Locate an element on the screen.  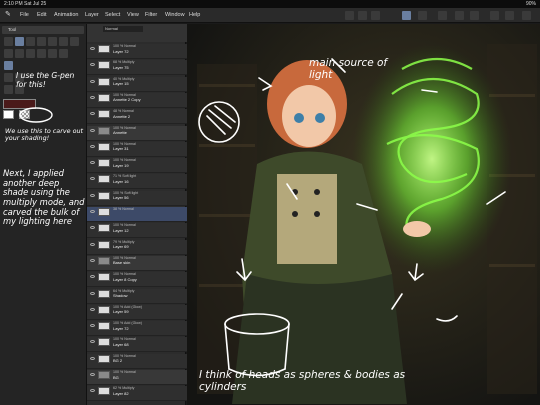
layer-folder-row: 100 % Normal BG is located at coordinates (137, 377).